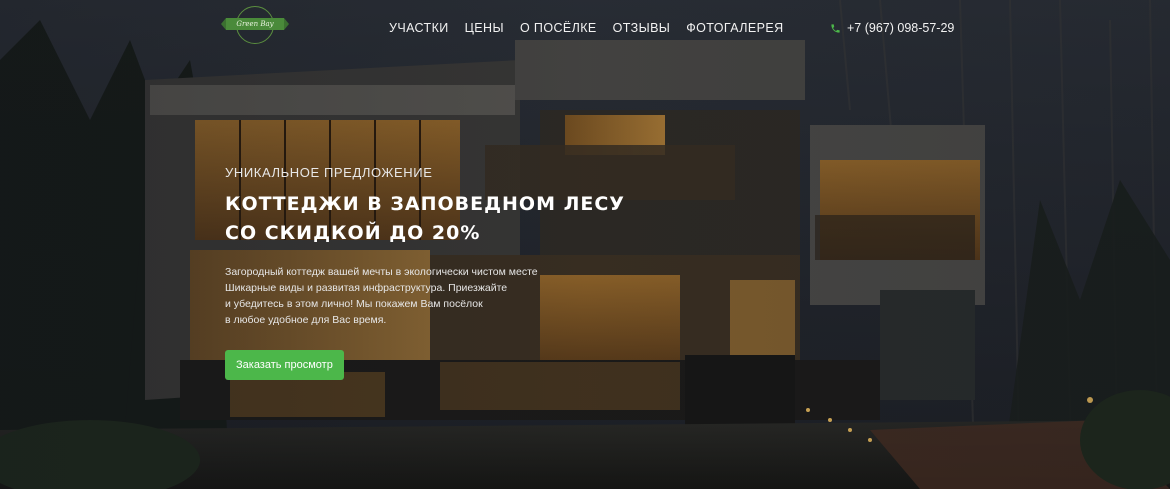 This screenshot has width=1170, height=489. What do you see at coordinates (734, 28) in the screenshot?
I see `nav-item-gallery: ФОТОГАЛЕРЕЯ` at bounding box center [734, 28].